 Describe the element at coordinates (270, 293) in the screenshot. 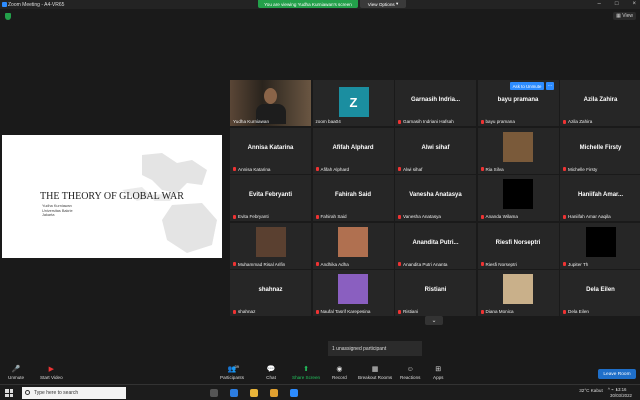

I see `participant-tile: shahnaz shahnaz` at that location.